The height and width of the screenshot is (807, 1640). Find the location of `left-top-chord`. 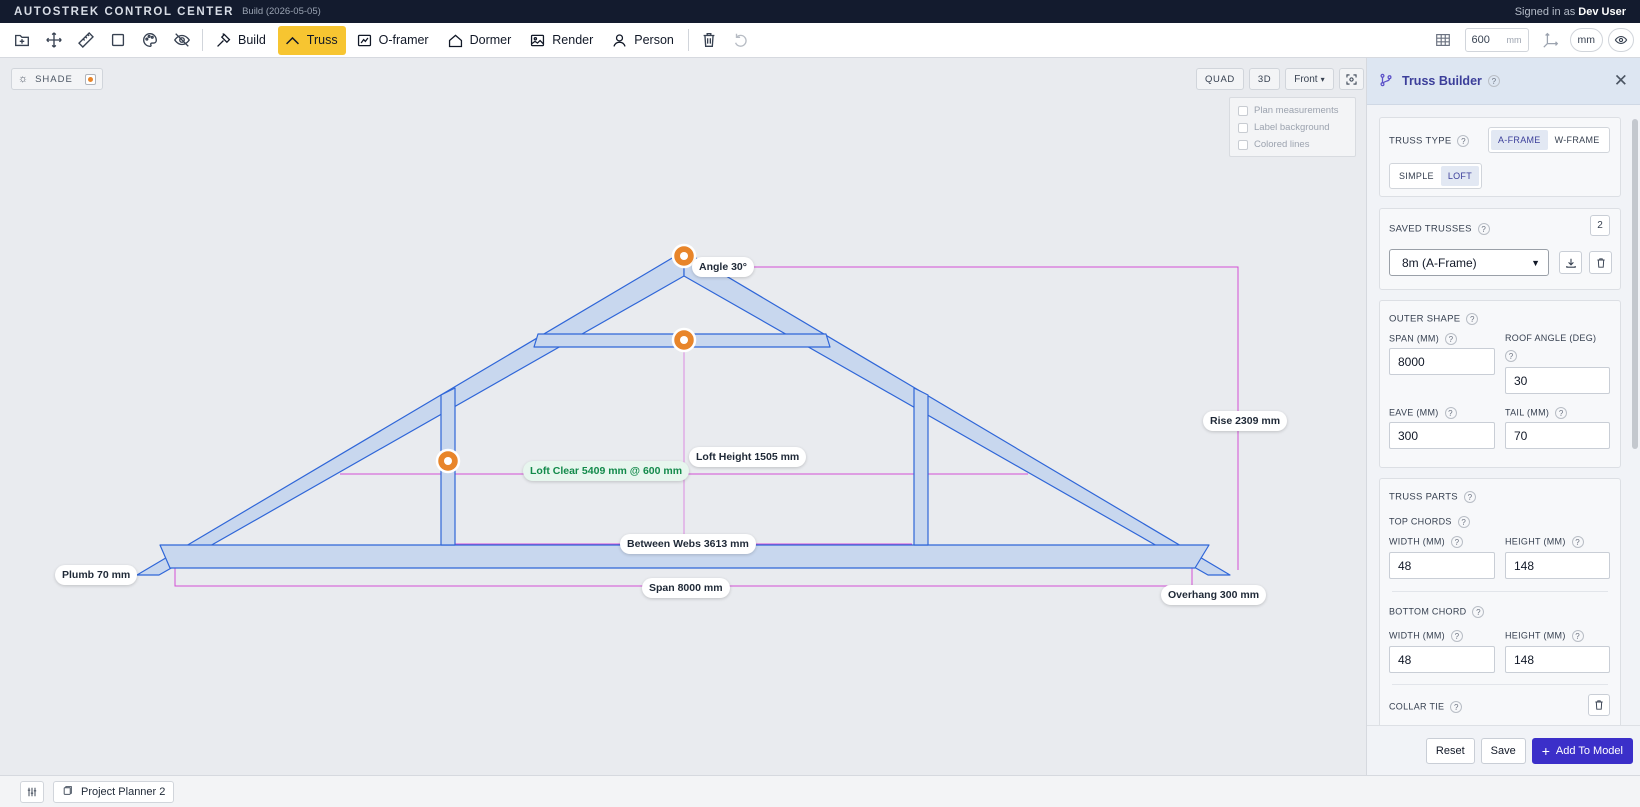

left-top-chord is located at coordinates (410, 413).